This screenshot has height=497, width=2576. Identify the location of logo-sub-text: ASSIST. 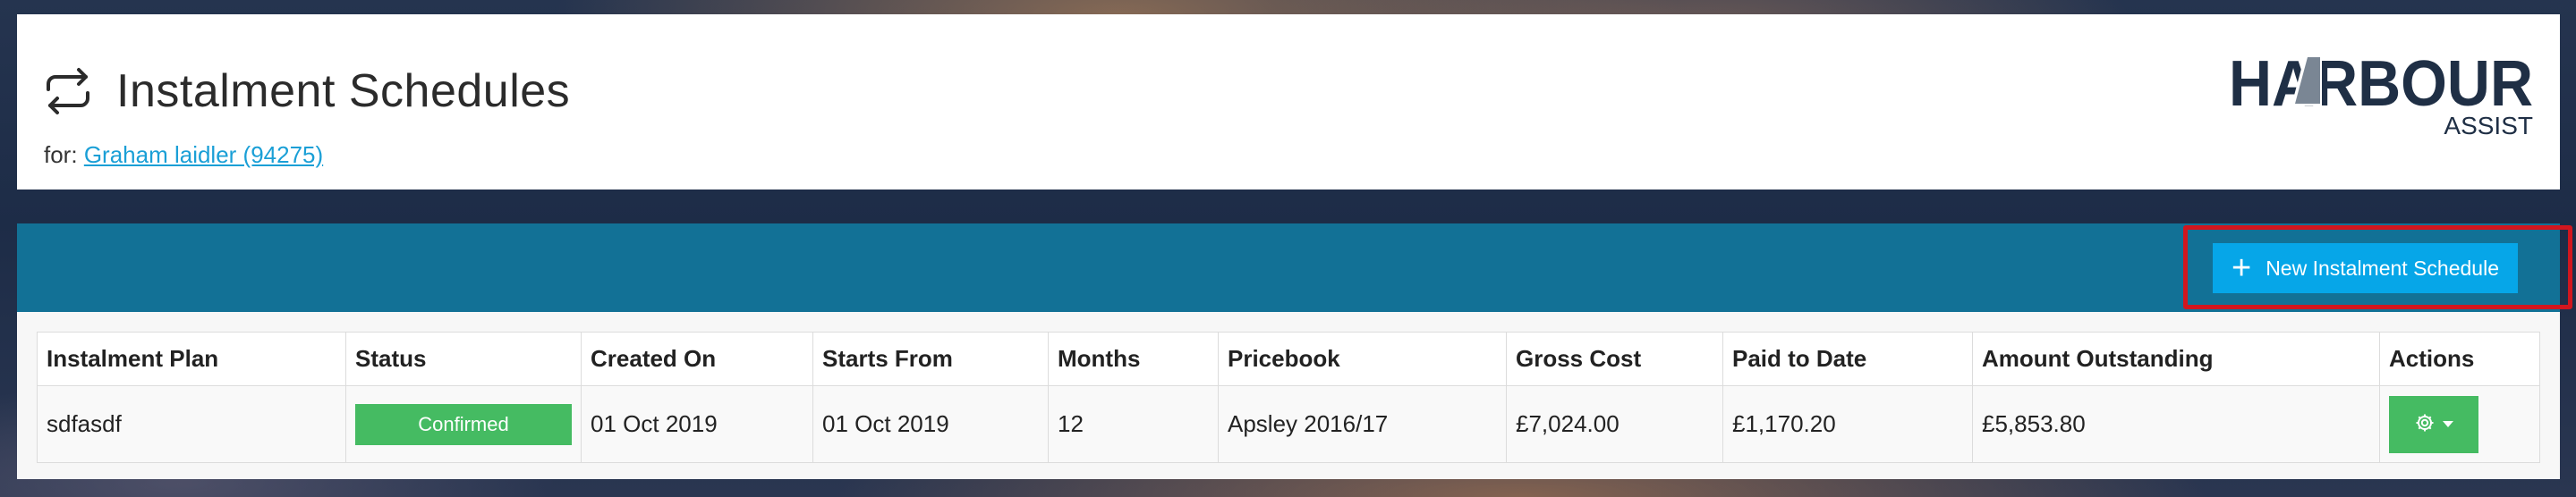
(2488, 126).